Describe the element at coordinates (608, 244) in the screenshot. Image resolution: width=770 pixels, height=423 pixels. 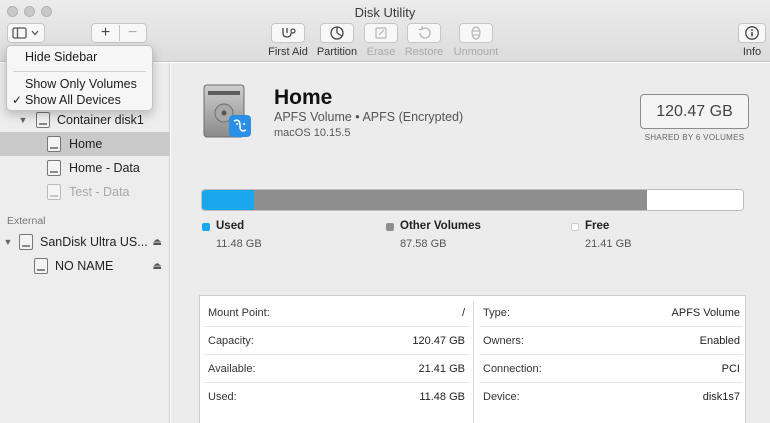
I see `legend-value-free: 21.41 GB` at that location.